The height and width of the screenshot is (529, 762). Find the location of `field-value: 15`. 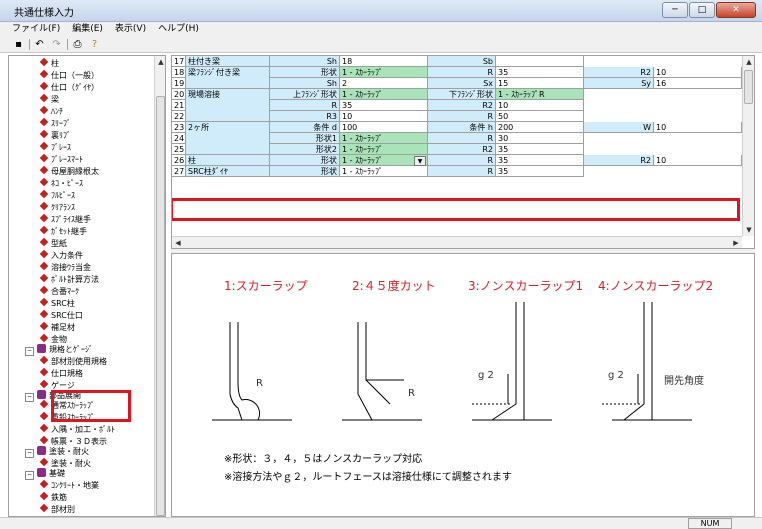

field-value: 15 is located at coordinates (540, 83).